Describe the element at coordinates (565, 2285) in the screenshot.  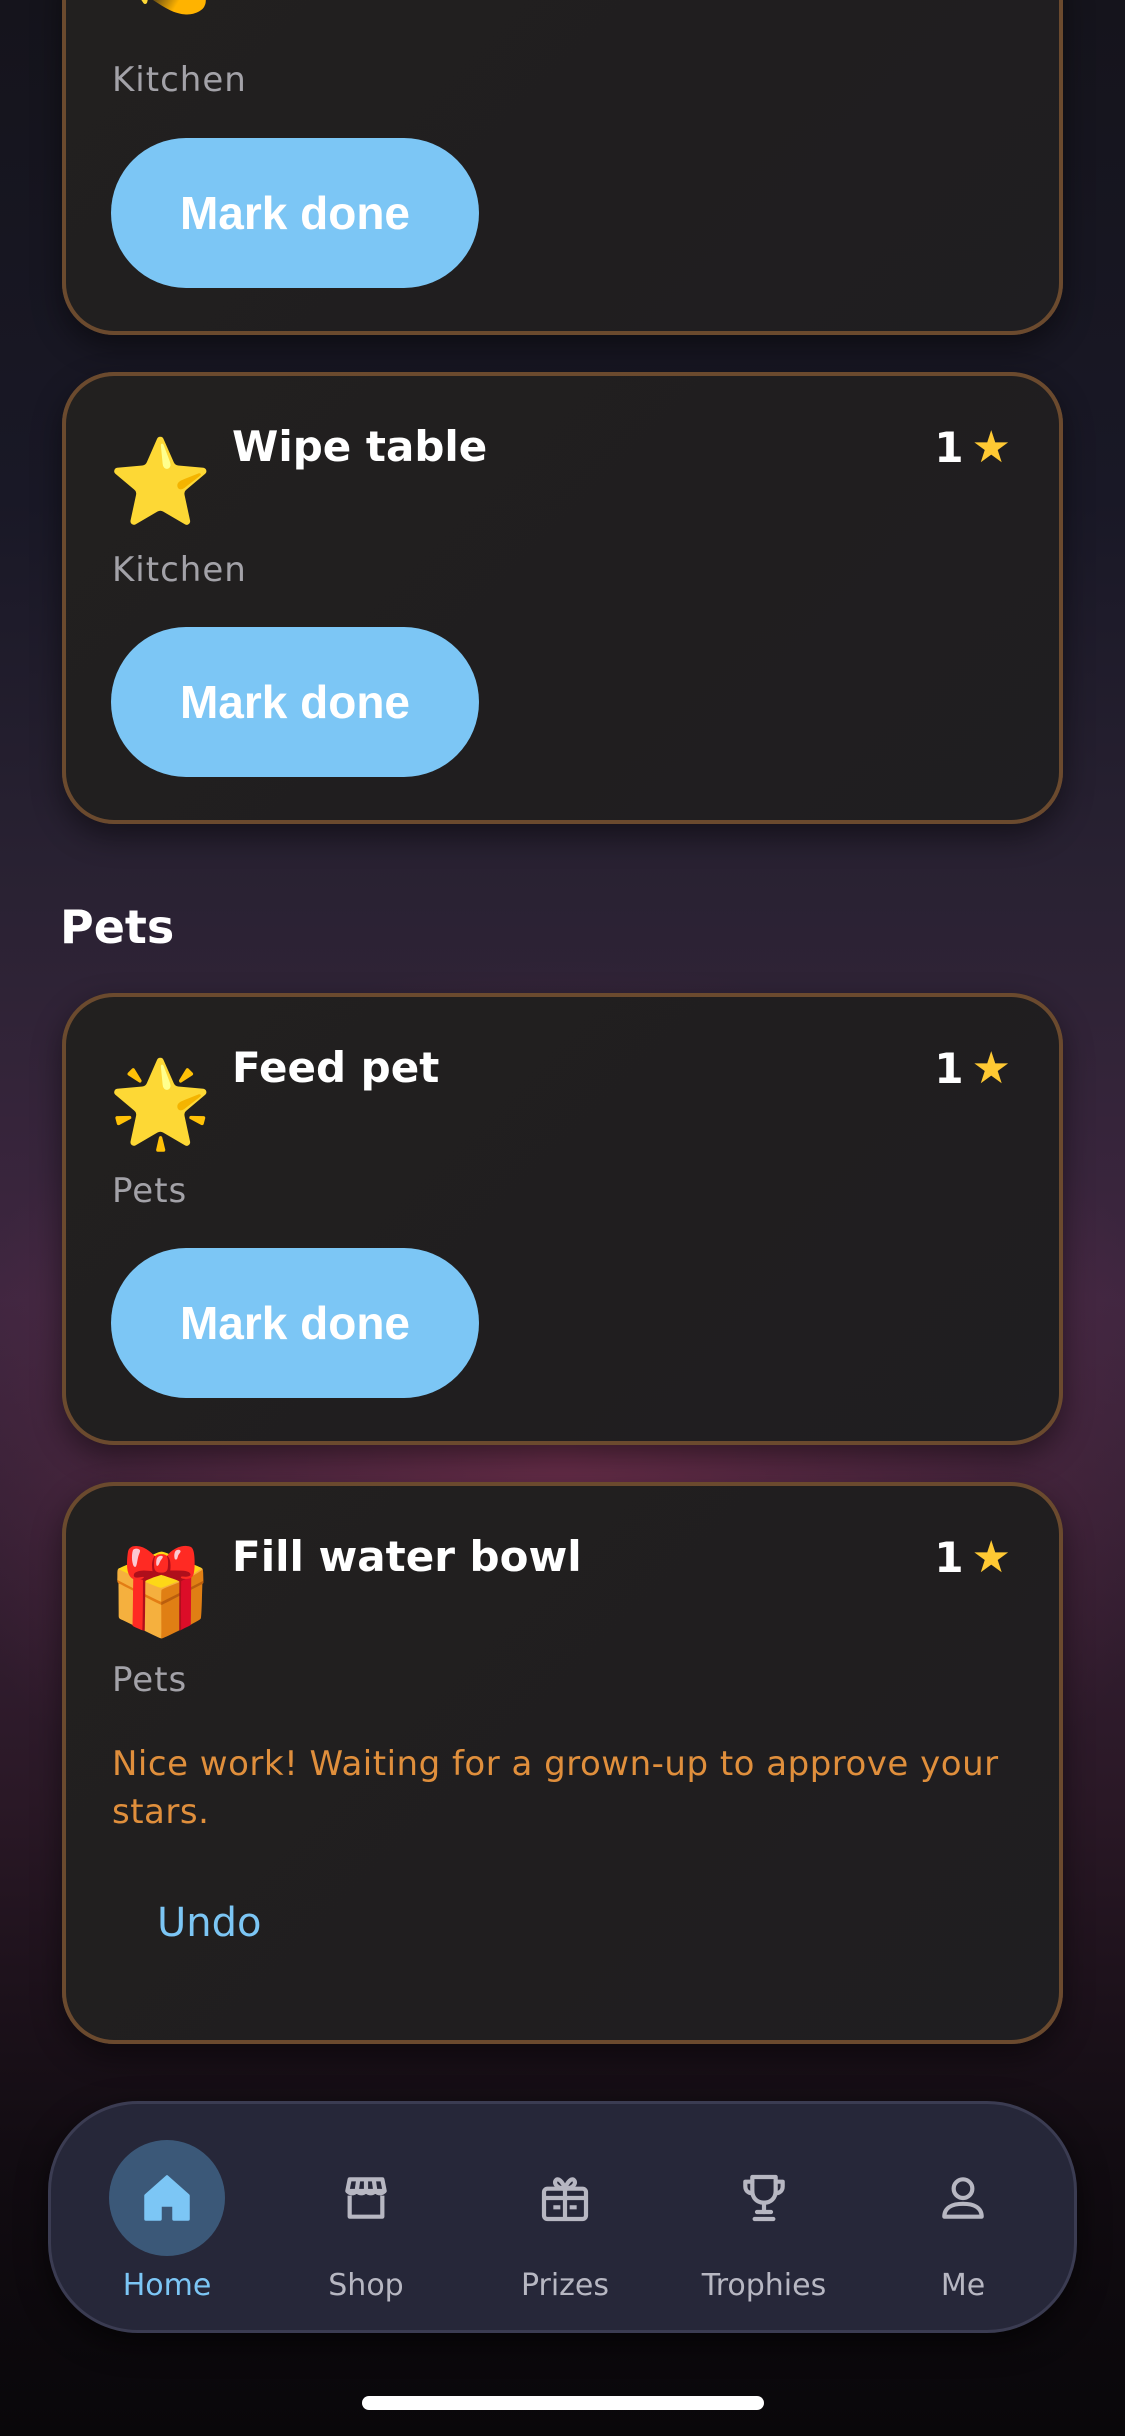
I see `nav-label: Prizes` at that location.